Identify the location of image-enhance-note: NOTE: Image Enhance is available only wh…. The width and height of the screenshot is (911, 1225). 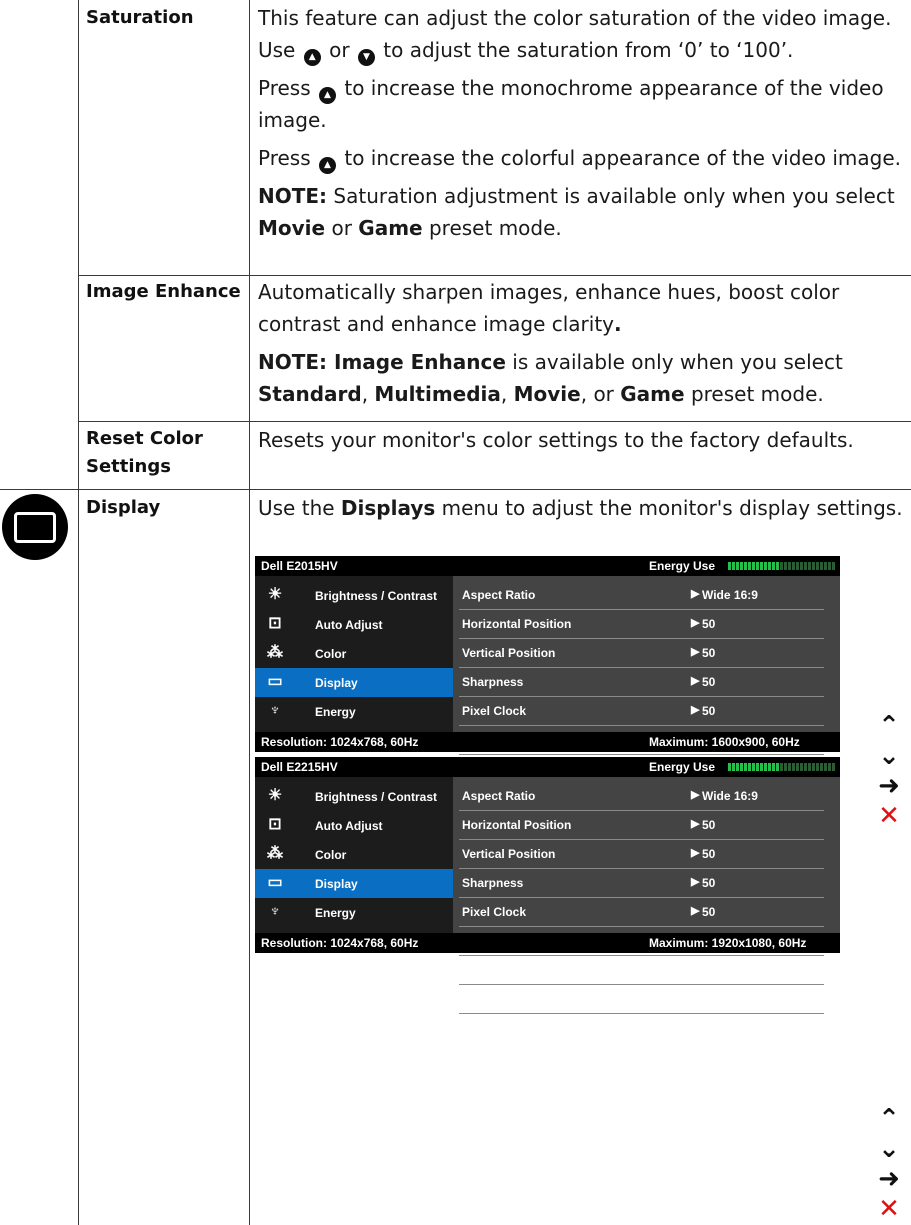
(583, 378).